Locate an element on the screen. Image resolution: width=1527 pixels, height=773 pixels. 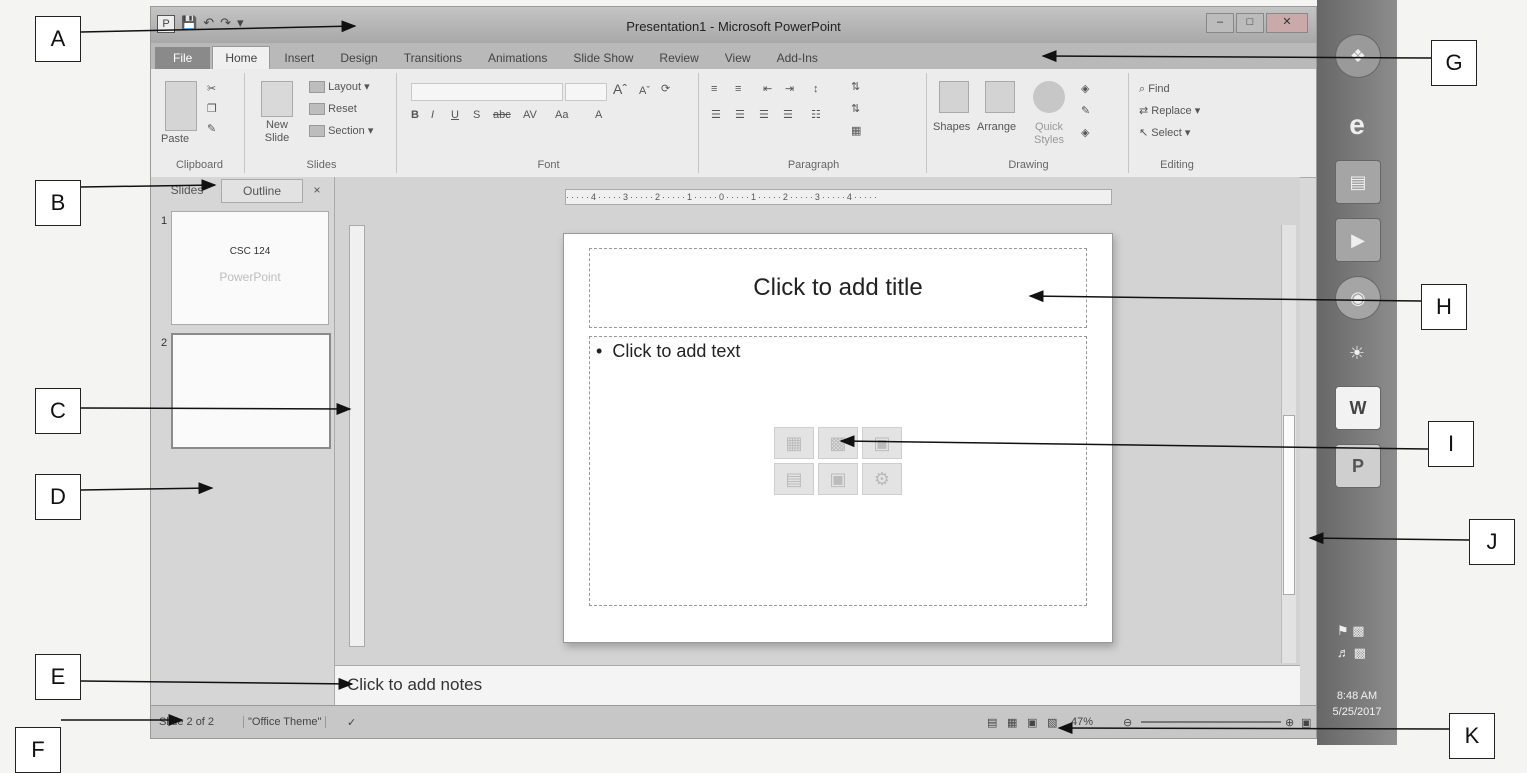
strikethrough-button: abc is located at coordinates (502, 115).